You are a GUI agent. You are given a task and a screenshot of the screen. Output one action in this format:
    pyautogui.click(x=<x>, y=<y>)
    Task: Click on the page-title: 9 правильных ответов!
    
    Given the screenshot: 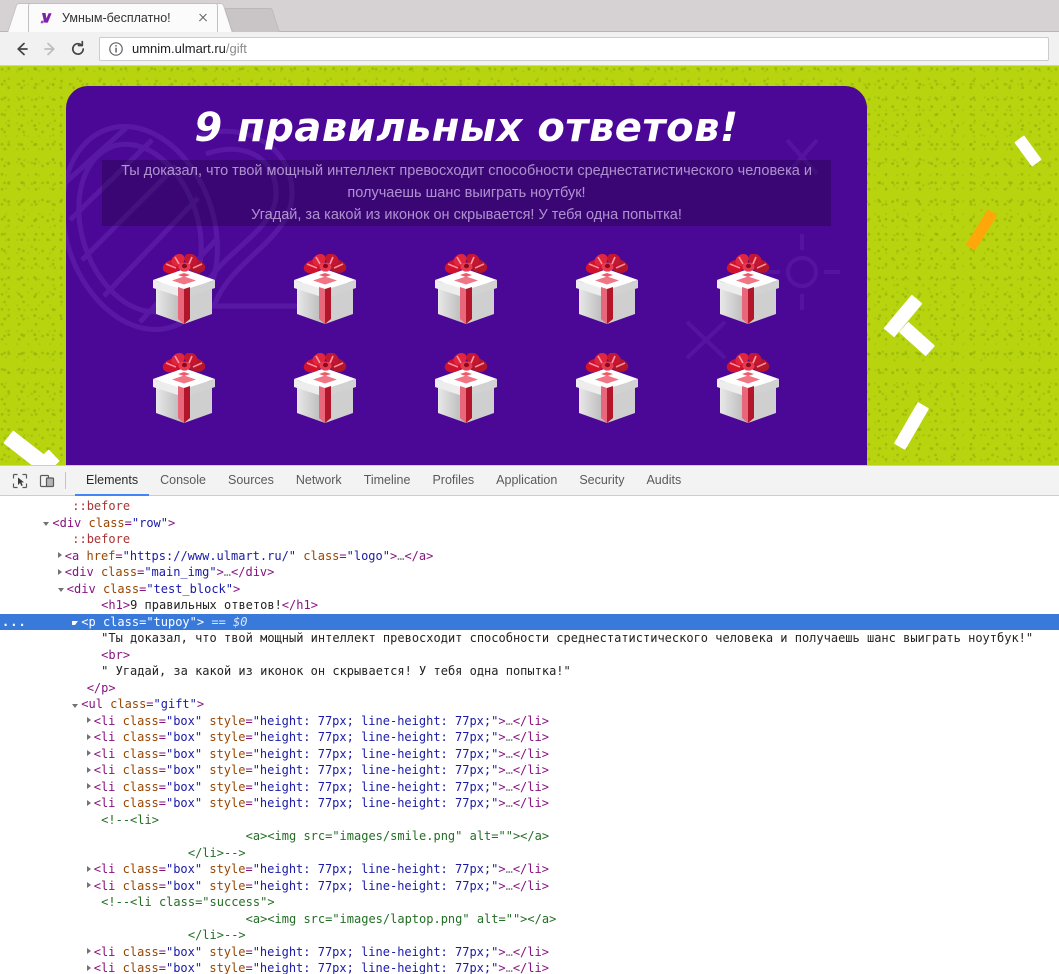 What is the action you would take?
    pyautogui.click(x=466, y=128)
    